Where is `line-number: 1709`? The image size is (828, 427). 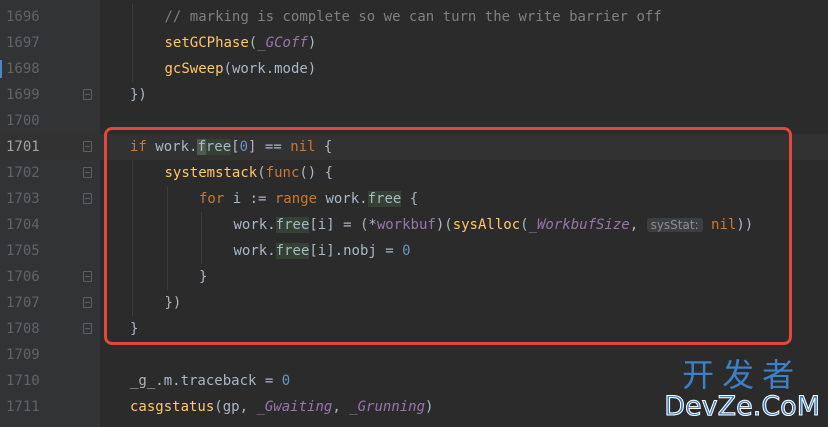
line-number: 1709 is located at coordinates (23, 355).